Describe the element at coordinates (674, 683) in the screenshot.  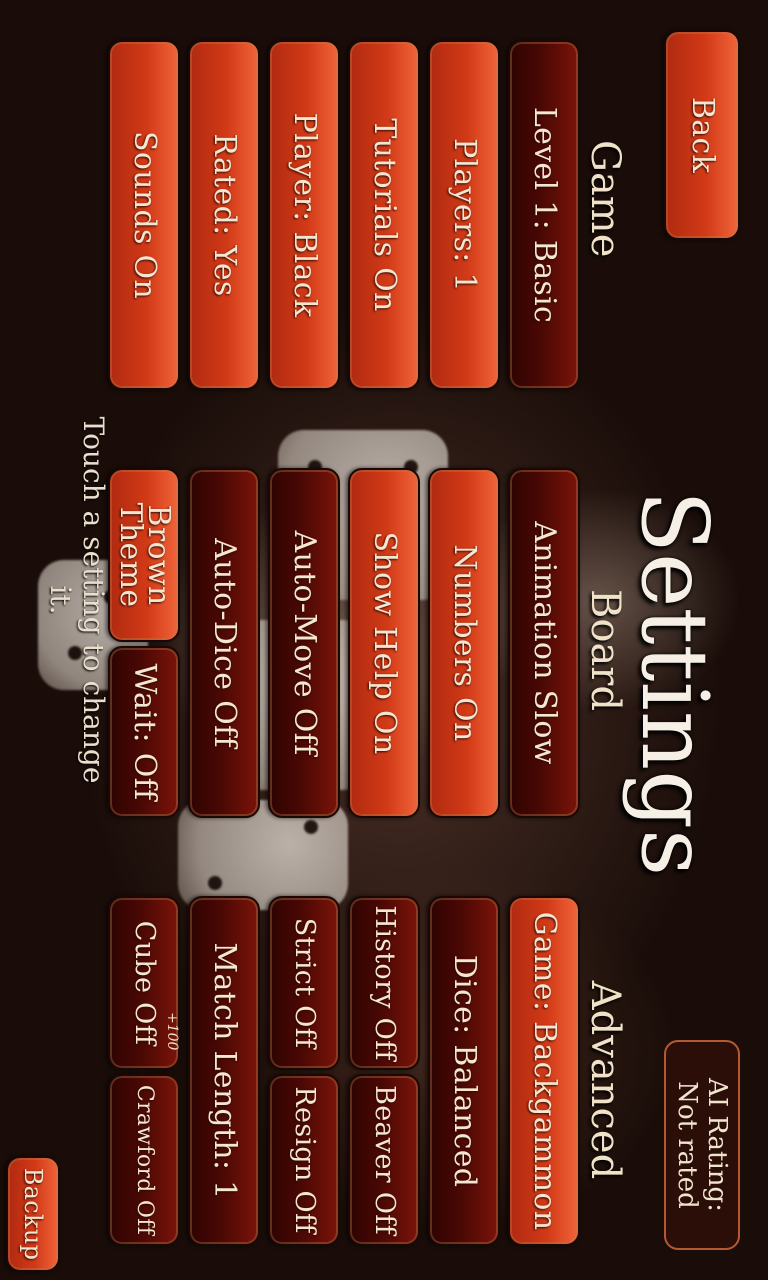
I see `page-title: Settings` at that location.